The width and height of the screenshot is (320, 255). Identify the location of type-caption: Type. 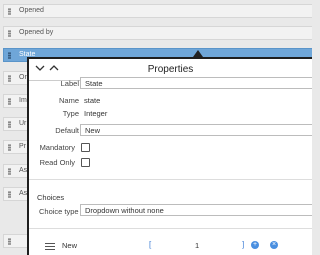
(70, 113).